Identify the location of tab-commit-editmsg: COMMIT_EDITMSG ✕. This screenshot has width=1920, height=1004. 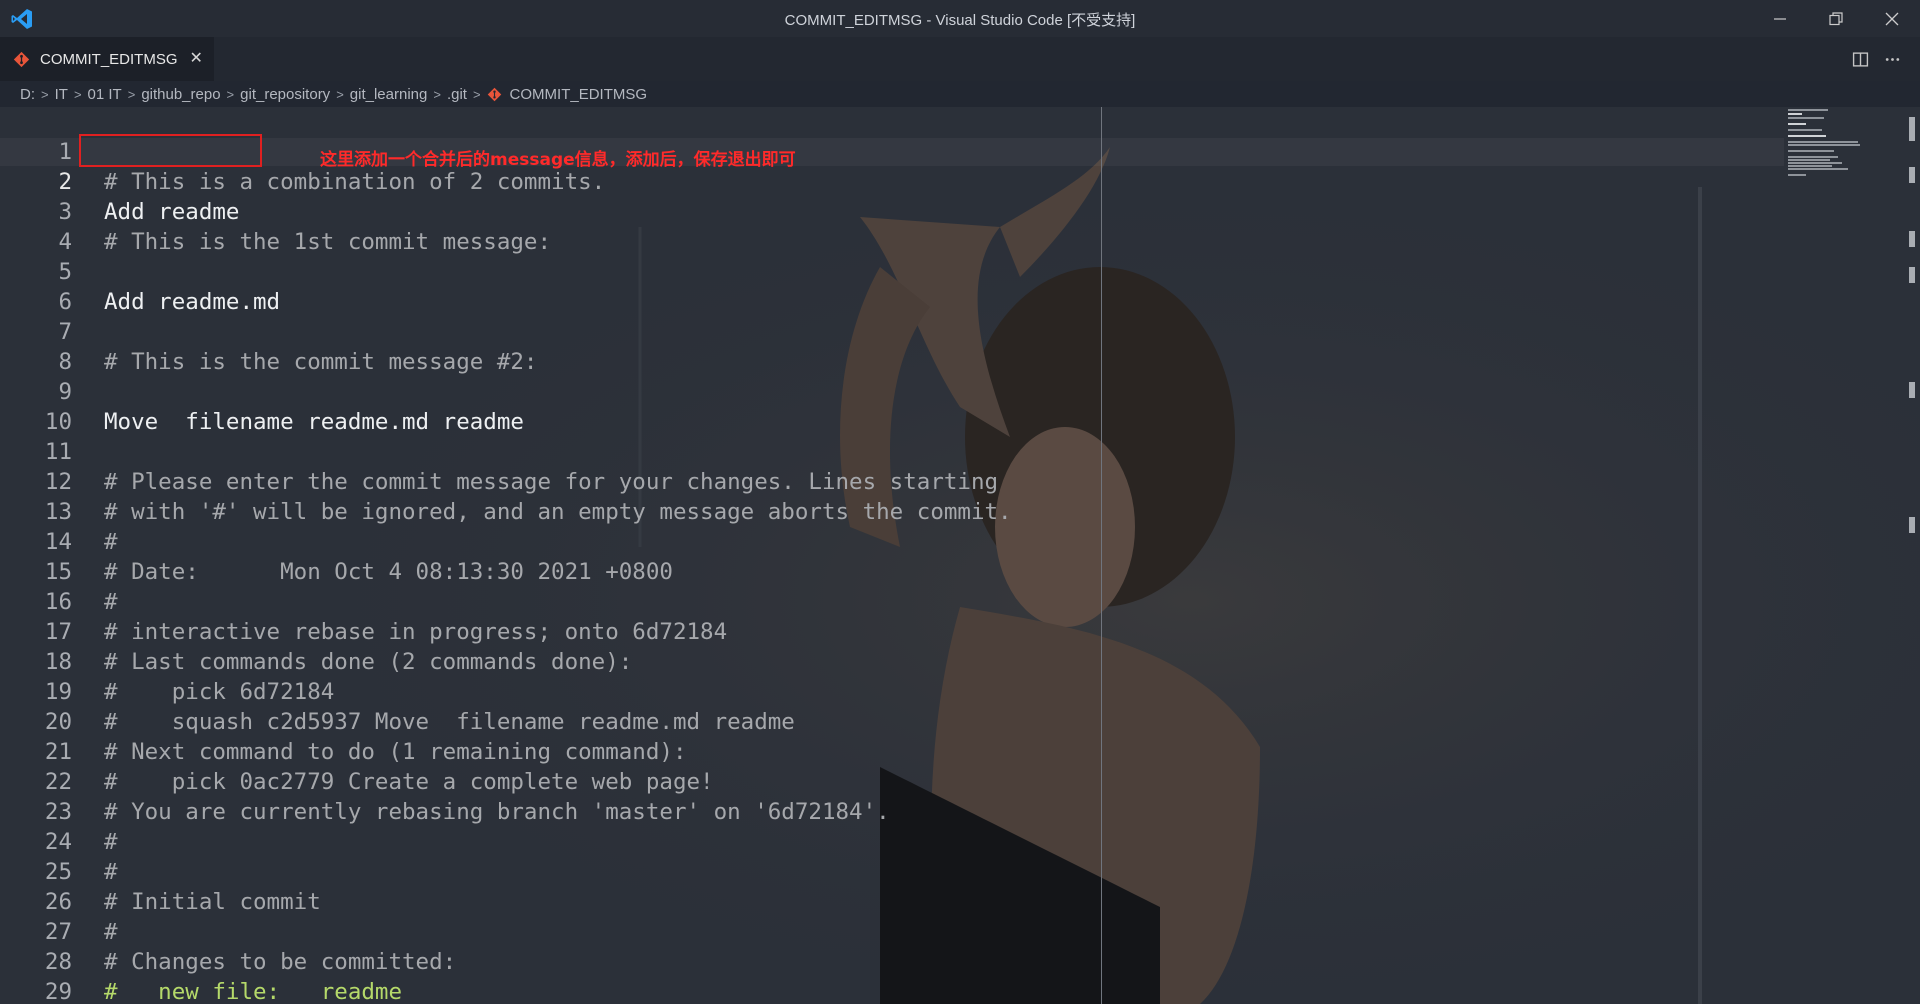
(107, 59).